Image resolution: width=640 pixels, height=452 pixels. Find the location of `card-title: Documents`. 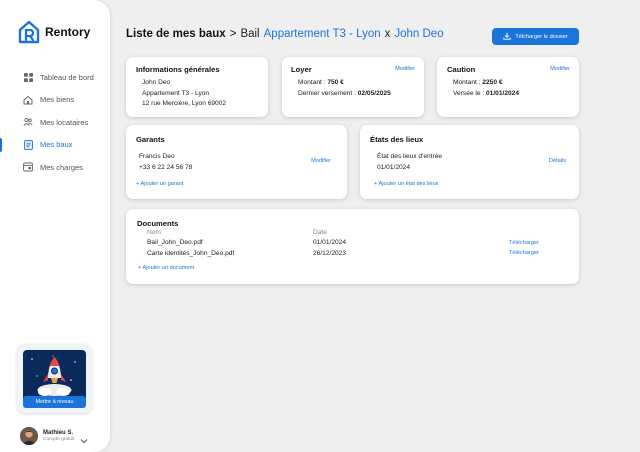

card-title: Documents is located at coordinates (158, 223).